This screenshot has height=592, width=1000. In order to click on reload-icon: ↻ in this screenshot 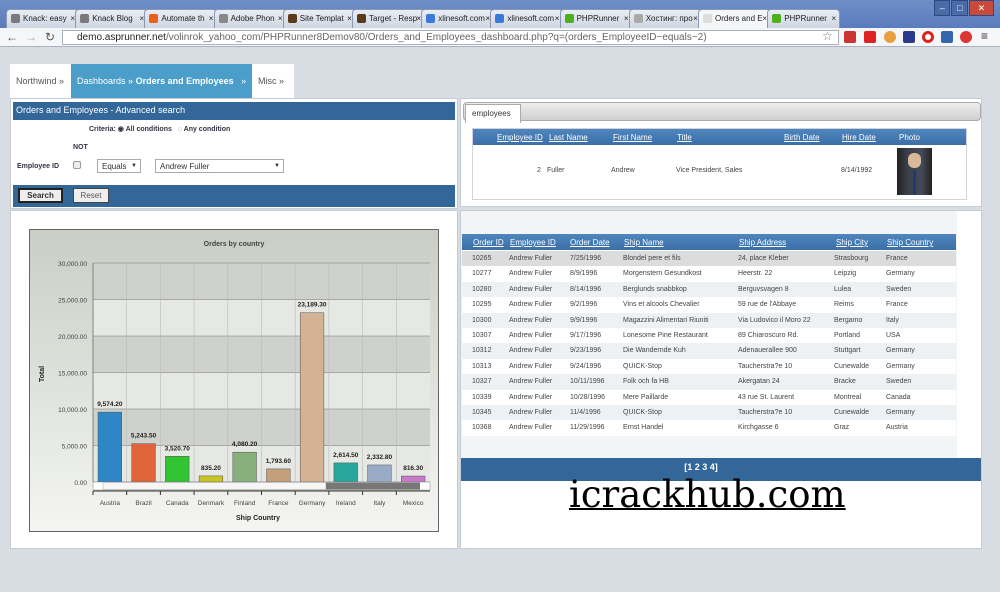, I will do `click(50, 37)`.